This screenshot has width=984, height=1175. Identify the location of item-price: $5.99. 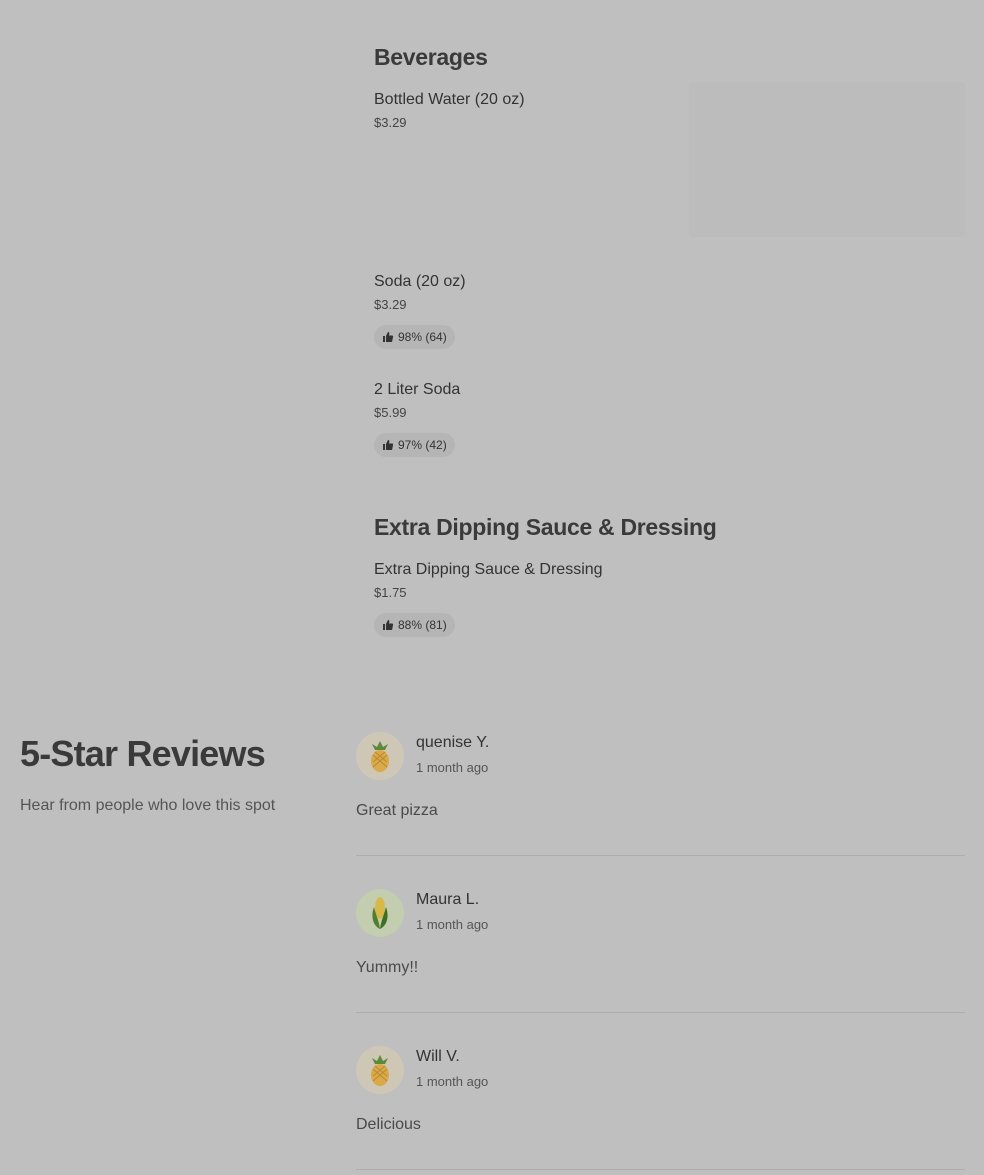
(390, 412).